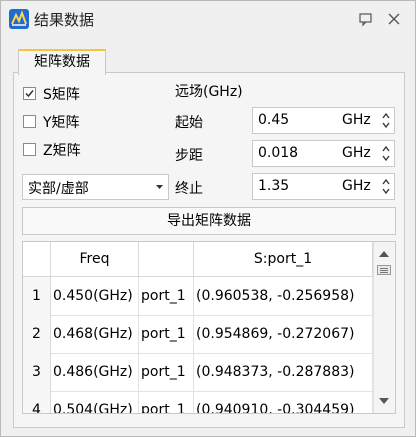  I want to click on check-mark-icon, so click(29, 94).